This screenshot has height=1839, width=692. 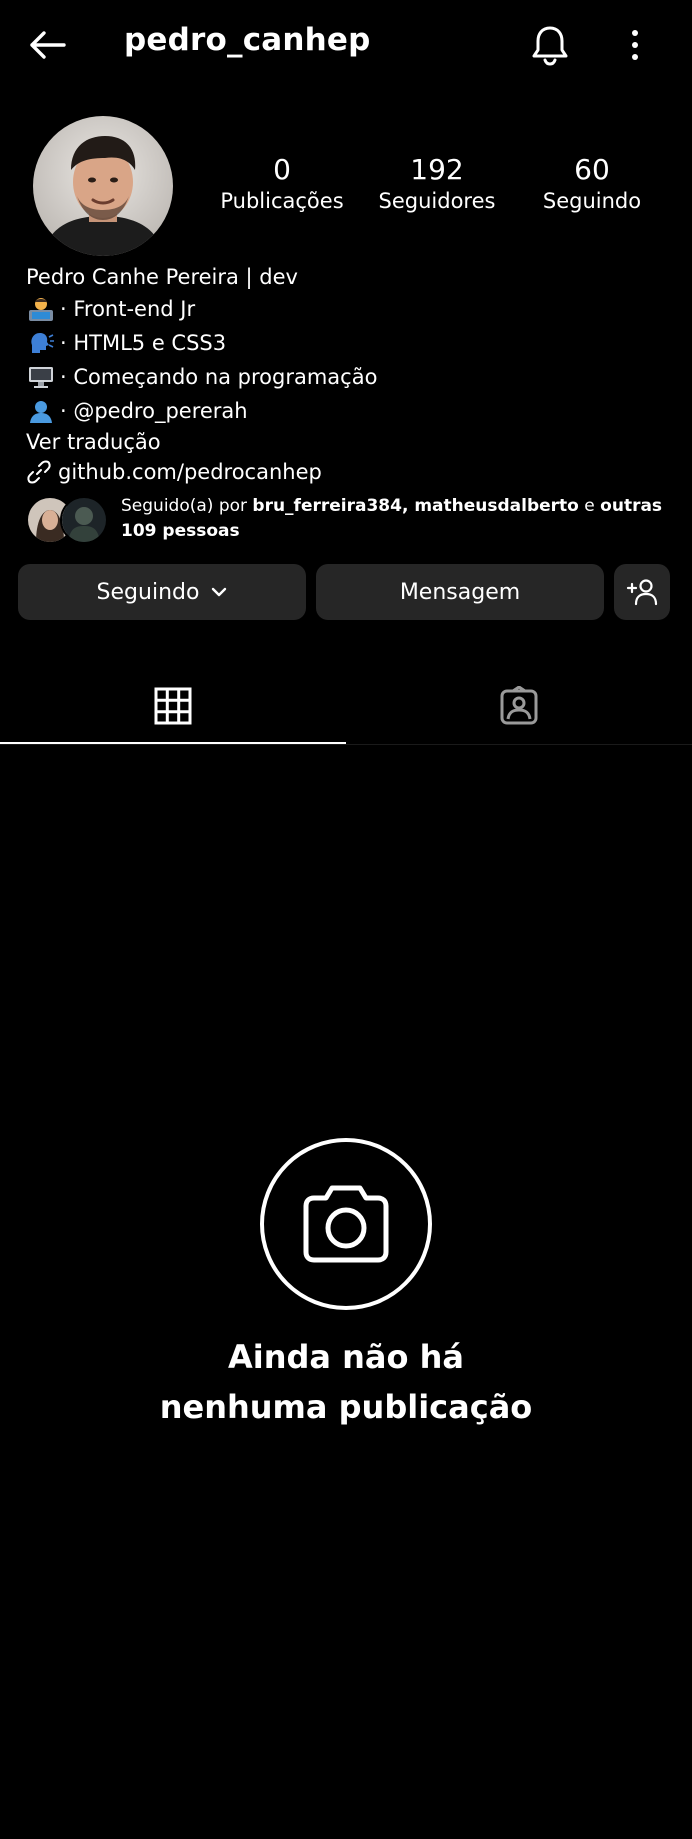 What do you see at coordinates (592, 169) in the screenshot?
I see `following-count-value: 60` at bounding box center [592, 169].